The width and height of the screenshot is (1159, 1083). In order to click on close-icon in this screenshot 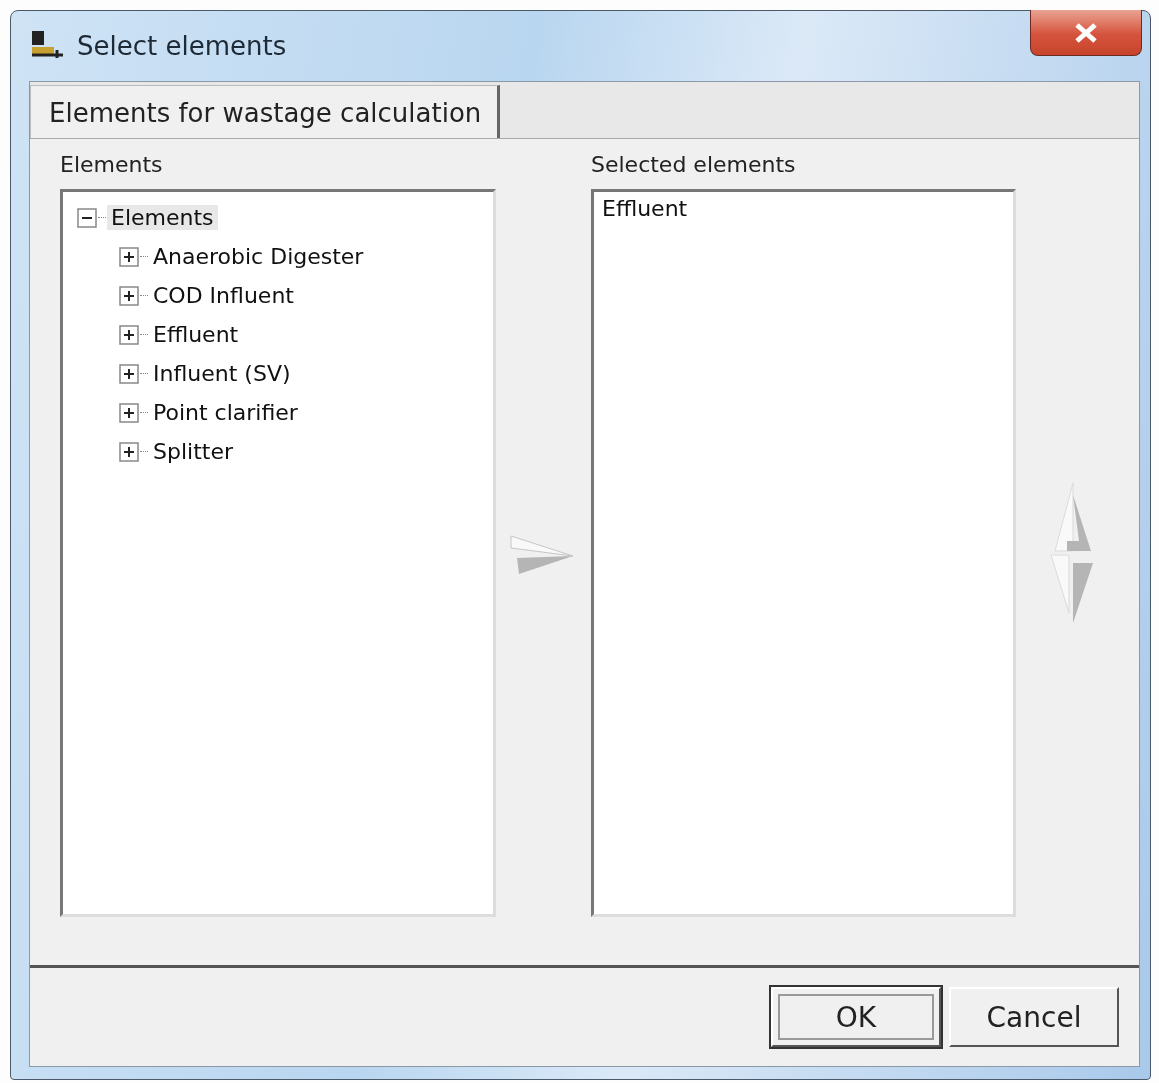, I will do `click(1086, 32)`.